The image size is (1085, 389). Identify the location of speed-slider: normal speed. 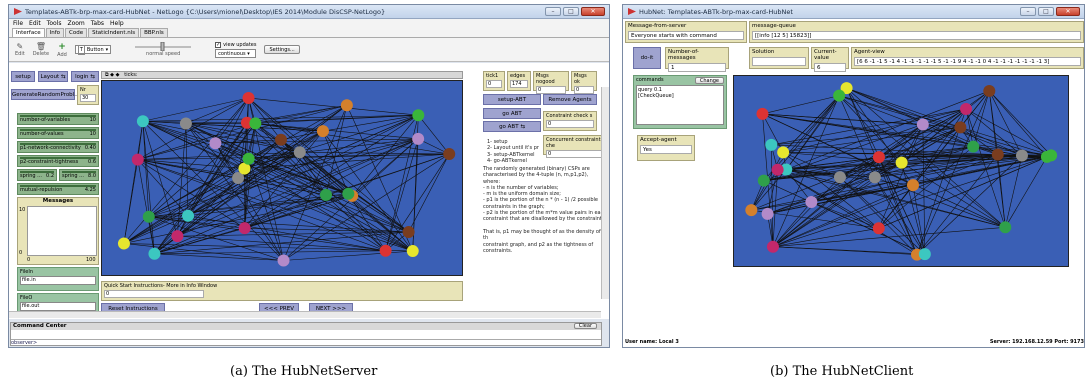
(163, 49).